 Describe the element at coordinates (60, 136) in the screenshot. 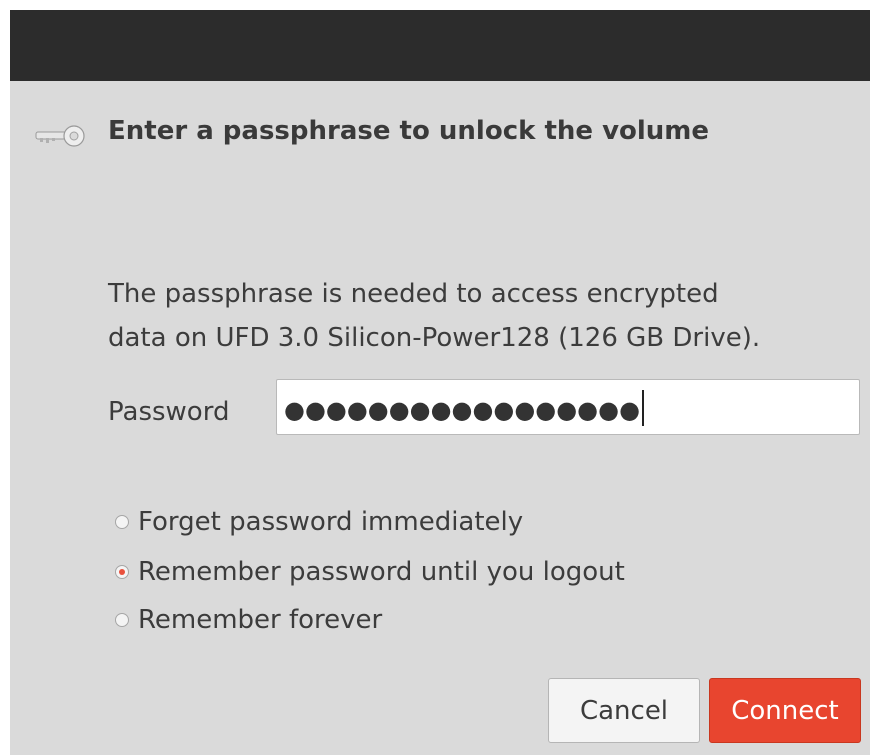

I see `key-icon` at that location.